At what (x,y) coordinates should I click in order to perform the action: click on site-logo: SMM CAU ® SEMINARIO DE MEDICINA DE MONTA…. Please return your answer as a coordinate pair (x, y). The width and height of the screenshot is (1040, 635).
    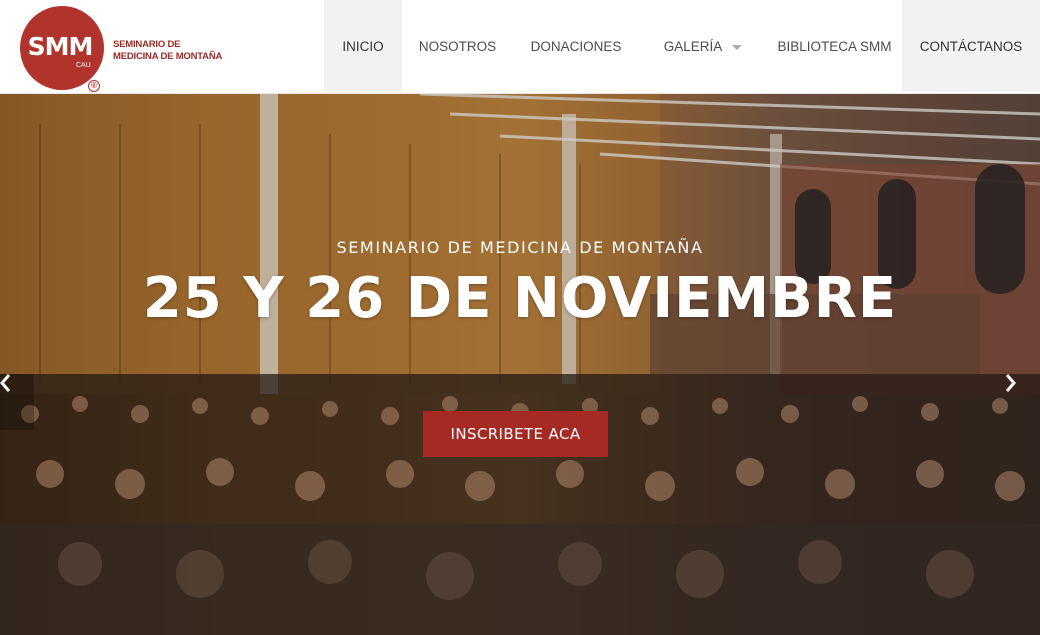
    Looking at the image, I should click on (120, 49).